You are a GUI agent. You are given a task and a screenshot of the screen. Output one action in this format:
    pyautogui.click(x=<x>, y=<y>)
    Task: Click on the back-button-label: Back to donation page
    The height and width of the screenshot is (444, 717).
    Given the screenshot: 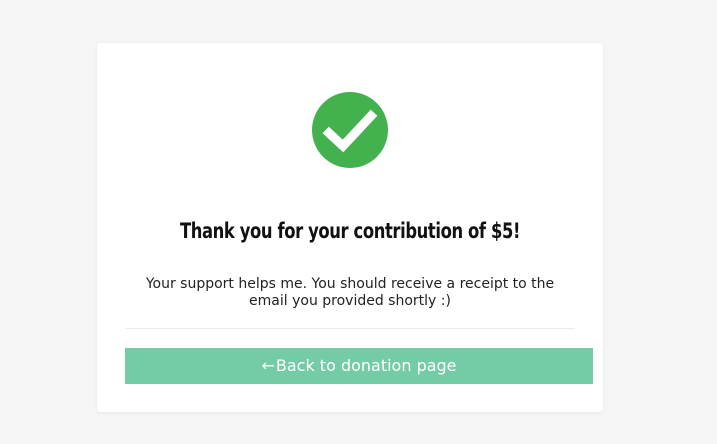 What is the action you would take?
    pyautogui.click(x=366, y=365)
    